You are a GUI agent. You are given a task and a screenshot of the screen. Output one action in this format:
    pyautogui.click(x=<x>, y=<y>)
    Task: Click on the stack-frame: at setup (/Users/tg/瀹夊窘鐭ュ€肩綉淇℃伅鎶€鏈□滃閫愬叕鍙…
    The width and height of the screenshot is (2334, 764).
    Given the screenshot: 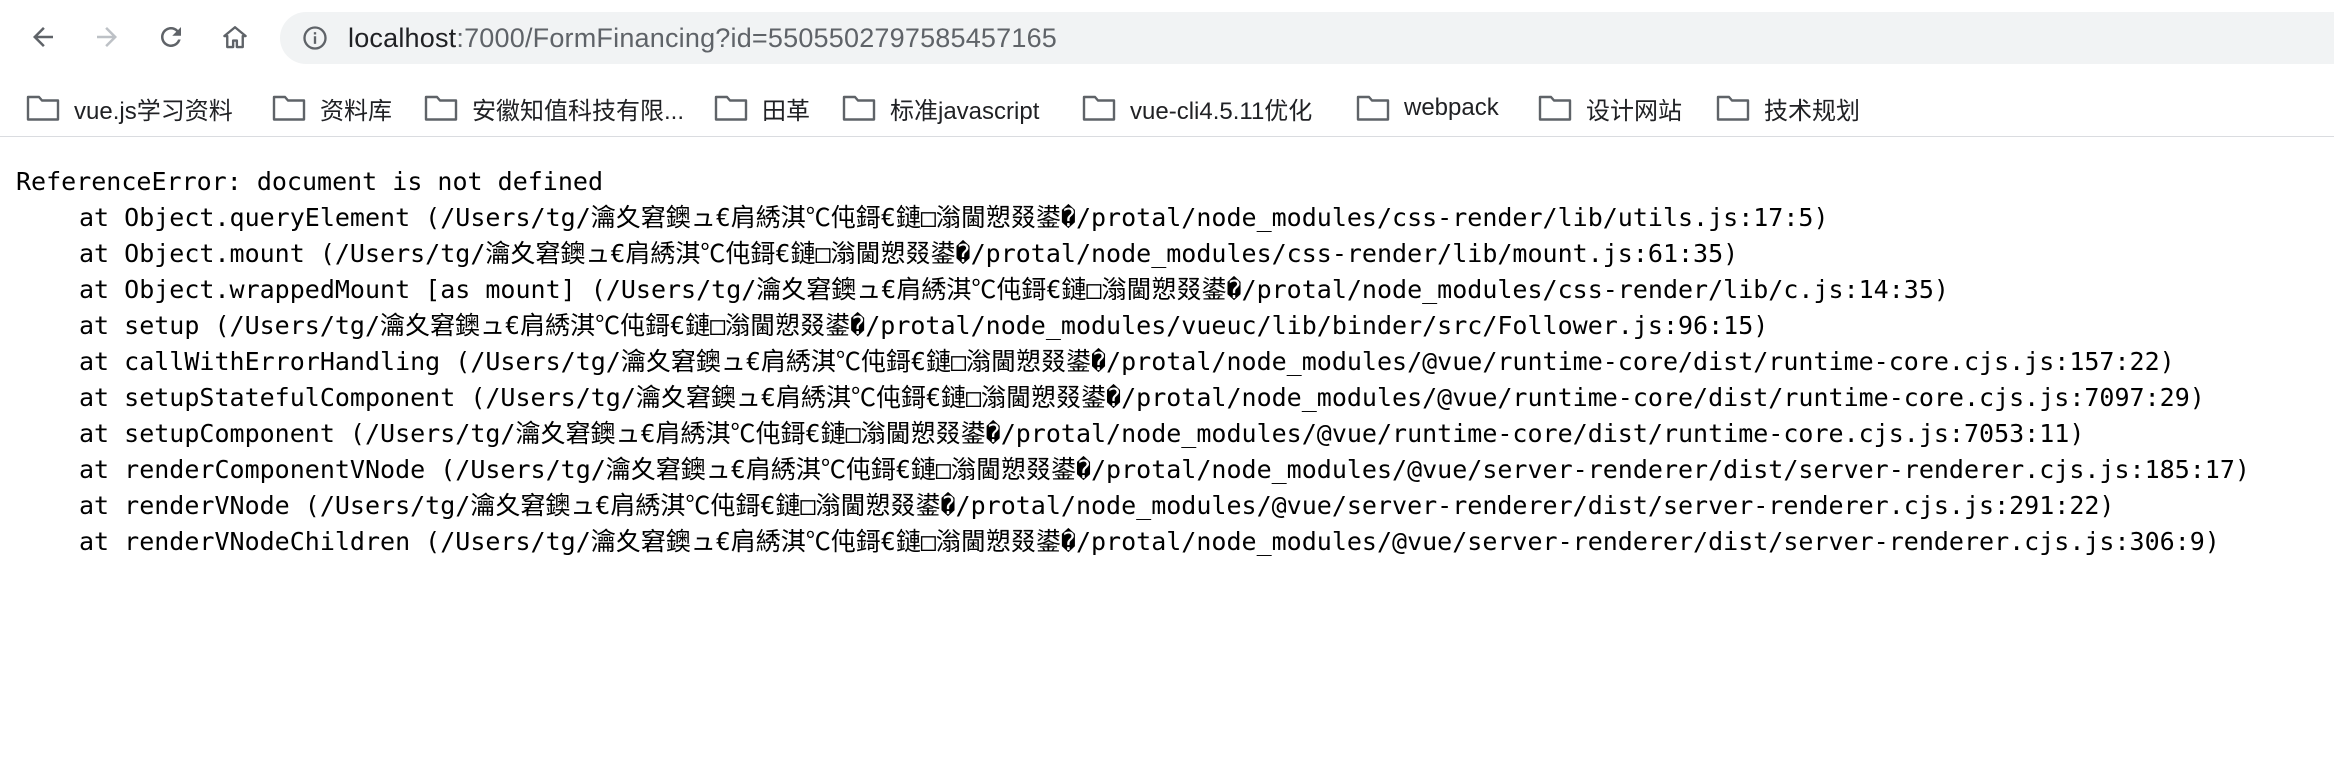 What is the action you would take?
    pyautogui.click(x=924, y=325)
    